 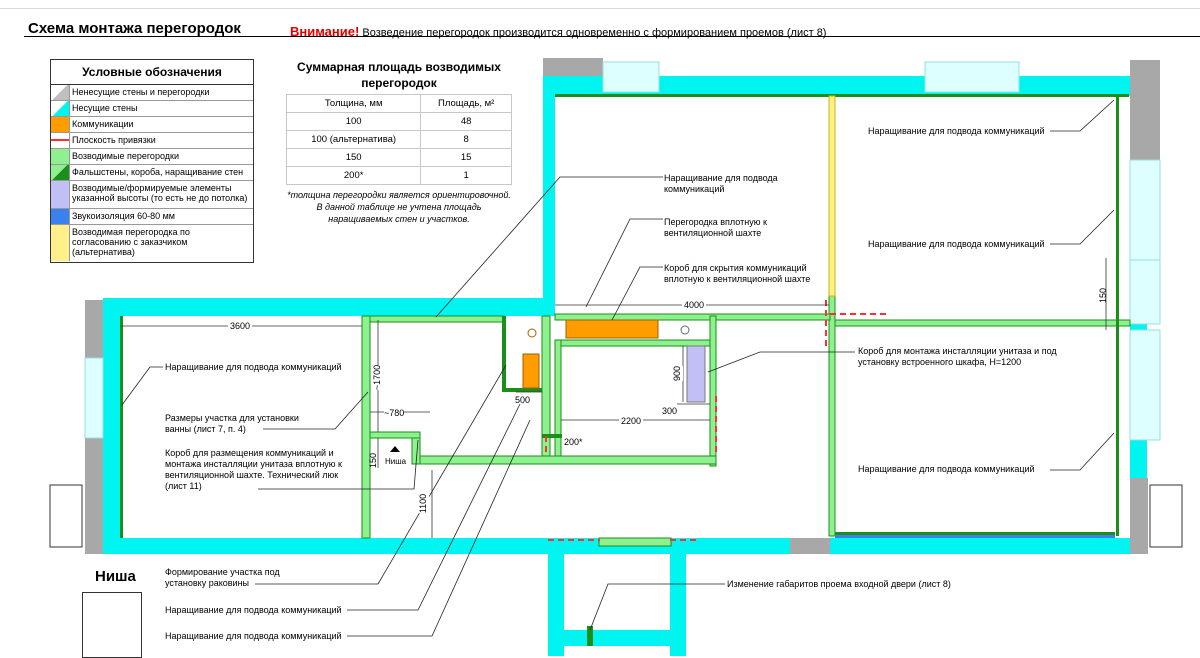 What do you see at coordinates (323, 307) in the screenshot?
I see `wall-top-left` at bounding box center [323, 307].